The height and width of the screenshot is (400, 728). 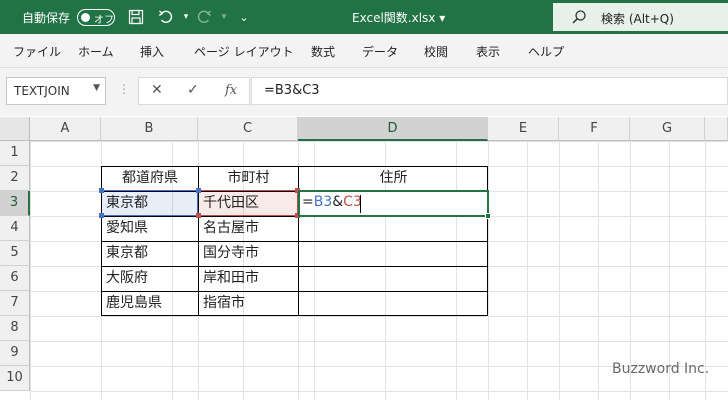 I want to click on name-box: TEXTJOIN ▼, so click(x=56, y=91).